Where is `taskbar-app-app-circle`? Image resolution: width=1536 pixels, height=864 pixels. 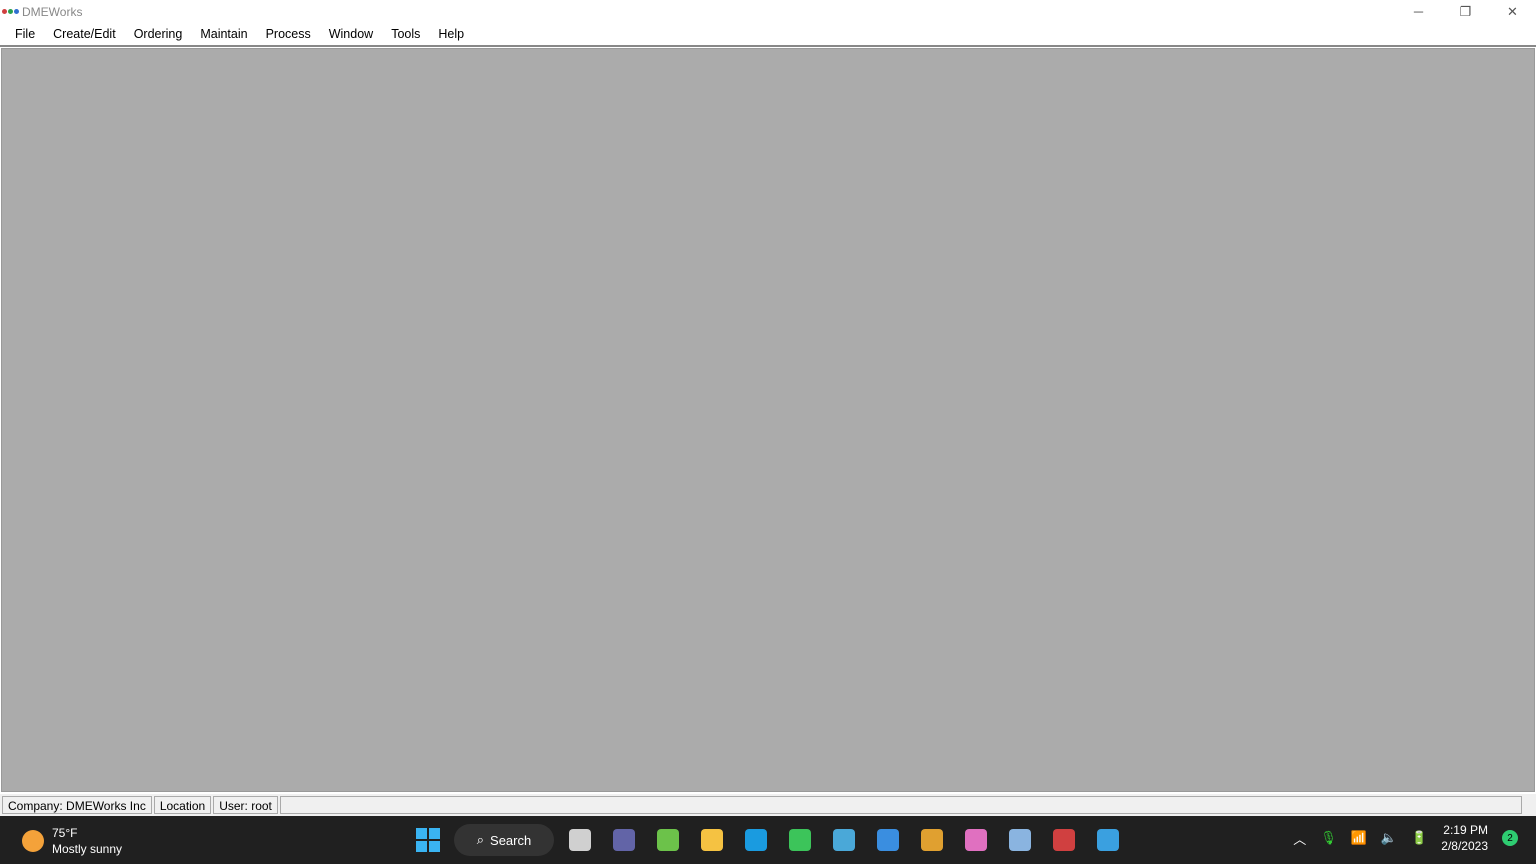
taskbar-app-app-circle is located at coordinates (1108, 840).